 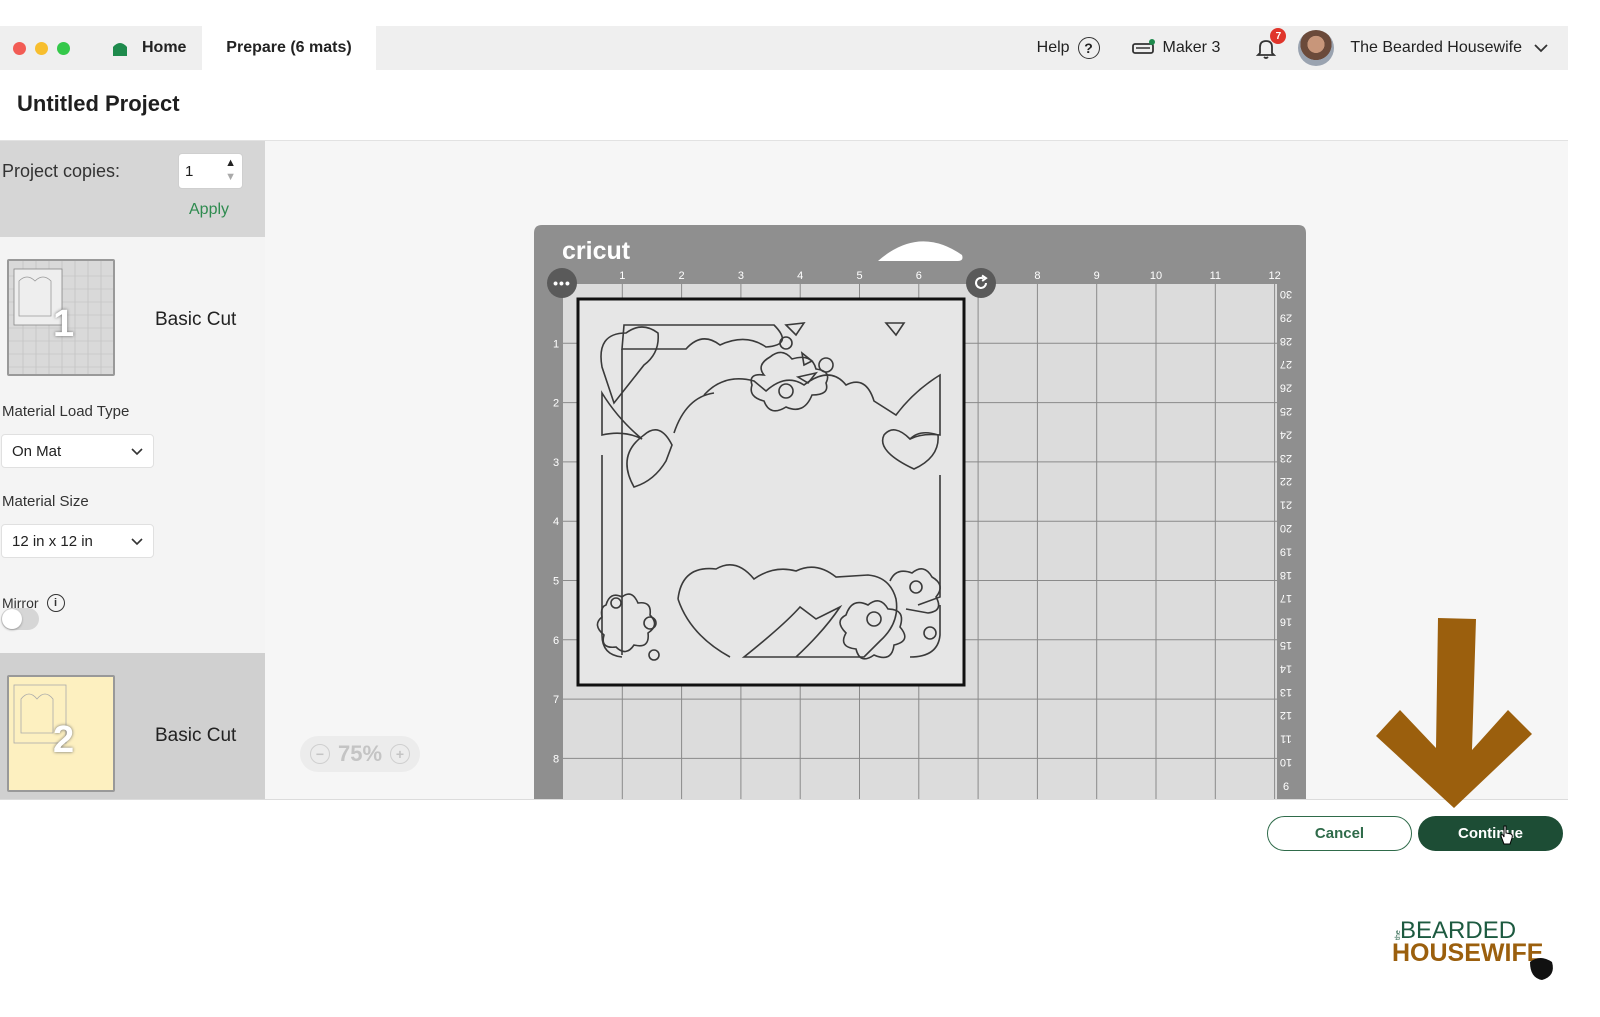 I want to click on ruler-label: 13, so click(x=1286, y=692).